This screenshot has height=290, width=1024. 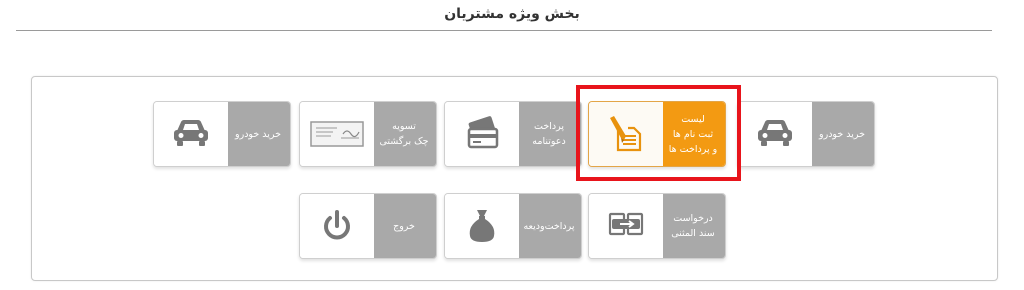 What do you see at coordinates (337, 225) in the screenshot?
I see `power-icon` at bounding box center [337, 225].